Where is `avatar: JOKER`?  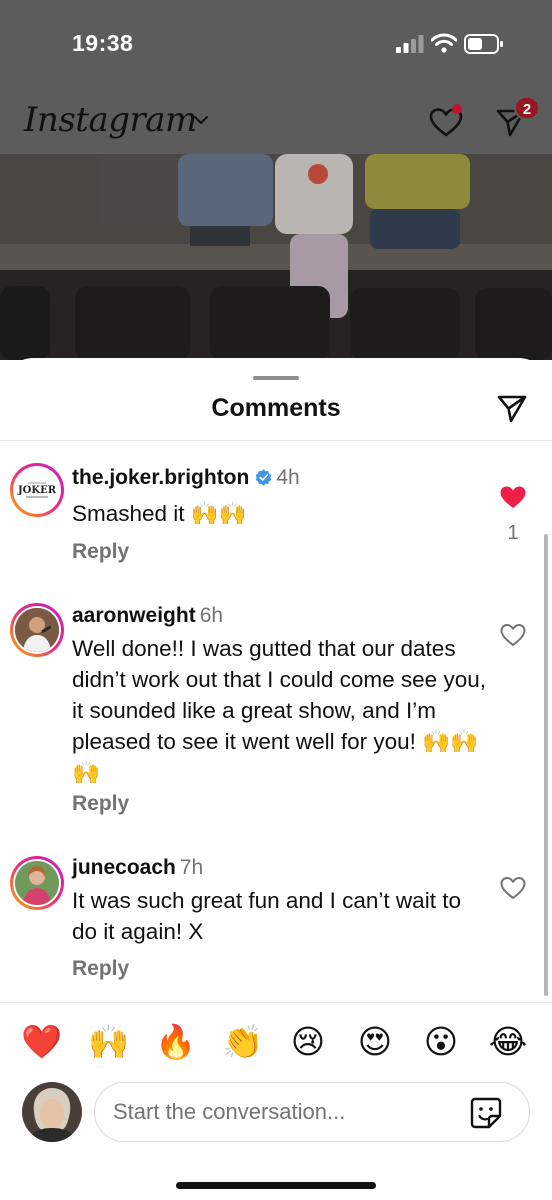
avatar: JOKER is located at coordinates (37, 490).